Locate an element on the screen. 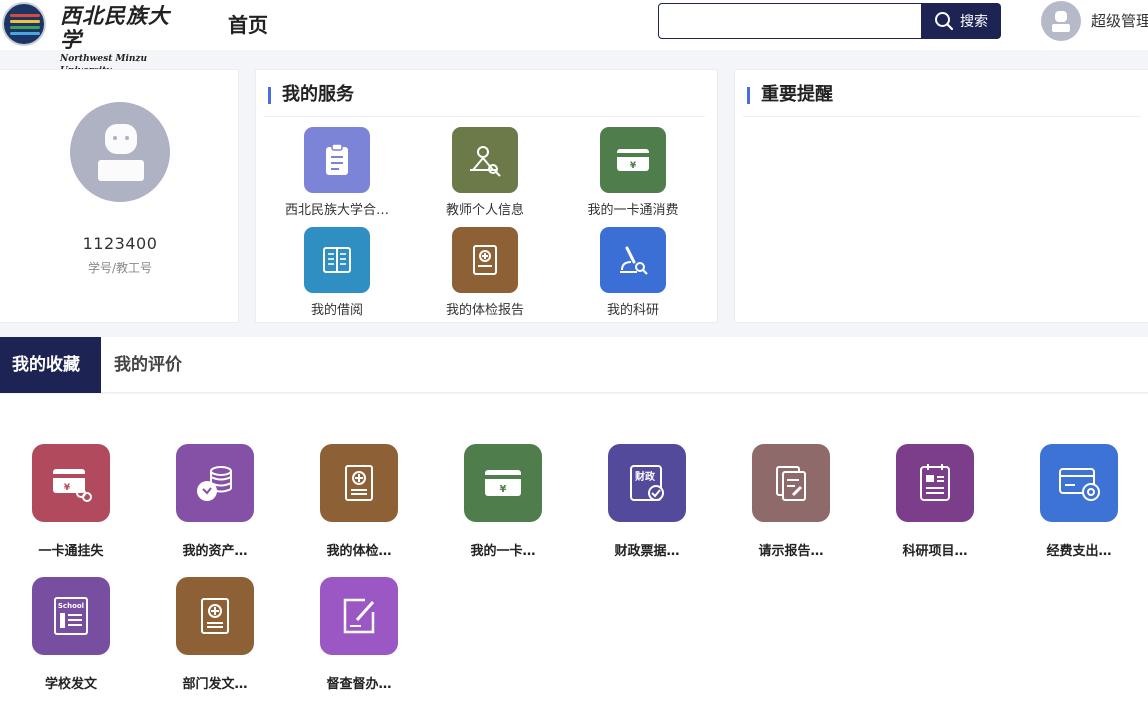  profile-card: 1123400 学号/教工号 is located at coordinates (119, 196).